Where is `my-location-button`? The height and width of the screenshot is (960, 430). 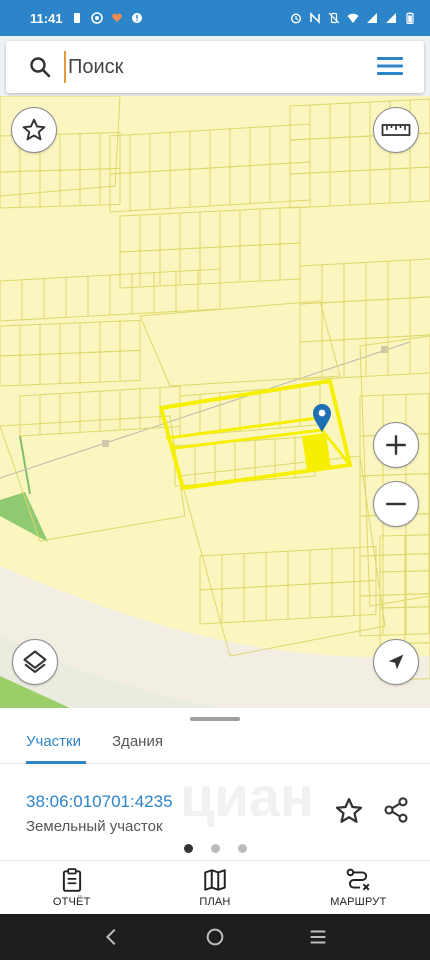 my-location-button is located at coordinates (396, 662).